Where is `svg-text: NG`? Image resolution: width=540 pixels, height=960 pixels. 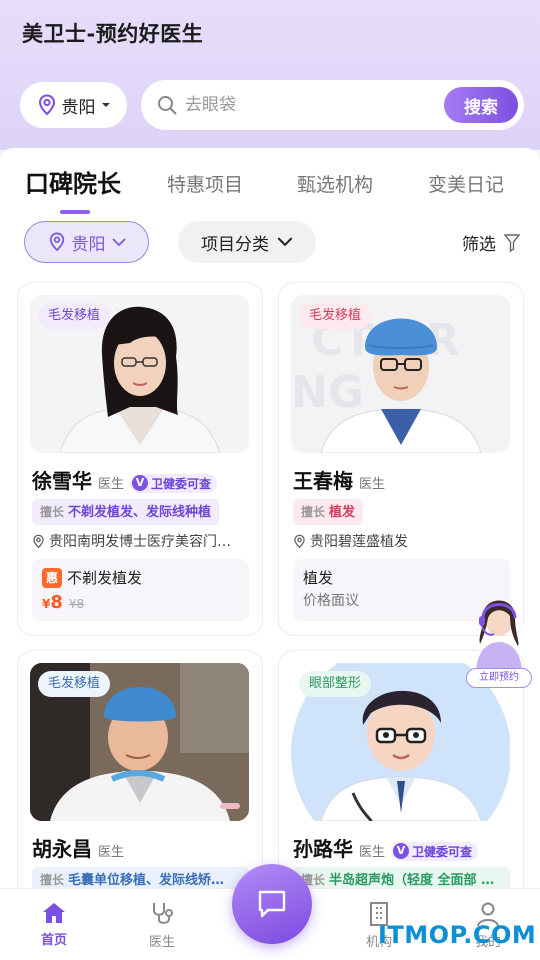
svg-text: NG is located at coordinates (327, 392).